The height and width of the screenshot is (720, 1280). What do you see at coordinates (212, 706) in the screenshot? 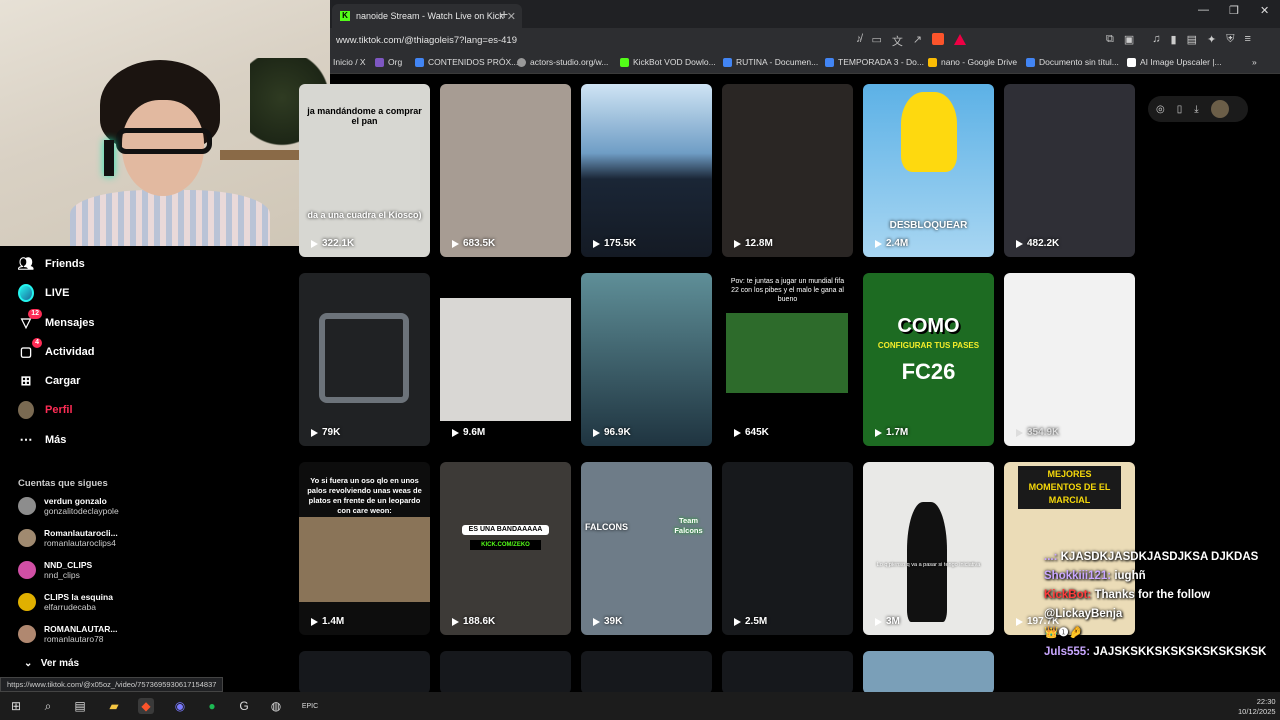
I see `spotify-icon: ●` at bounding box center [212, 706].